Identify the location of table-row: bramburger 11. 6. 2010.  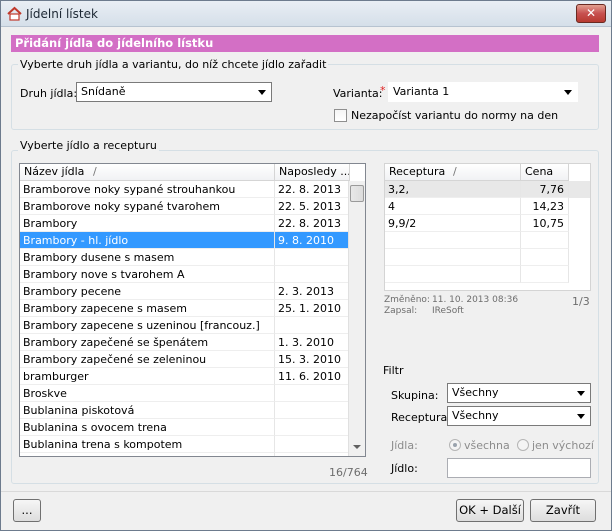
(185, 376).